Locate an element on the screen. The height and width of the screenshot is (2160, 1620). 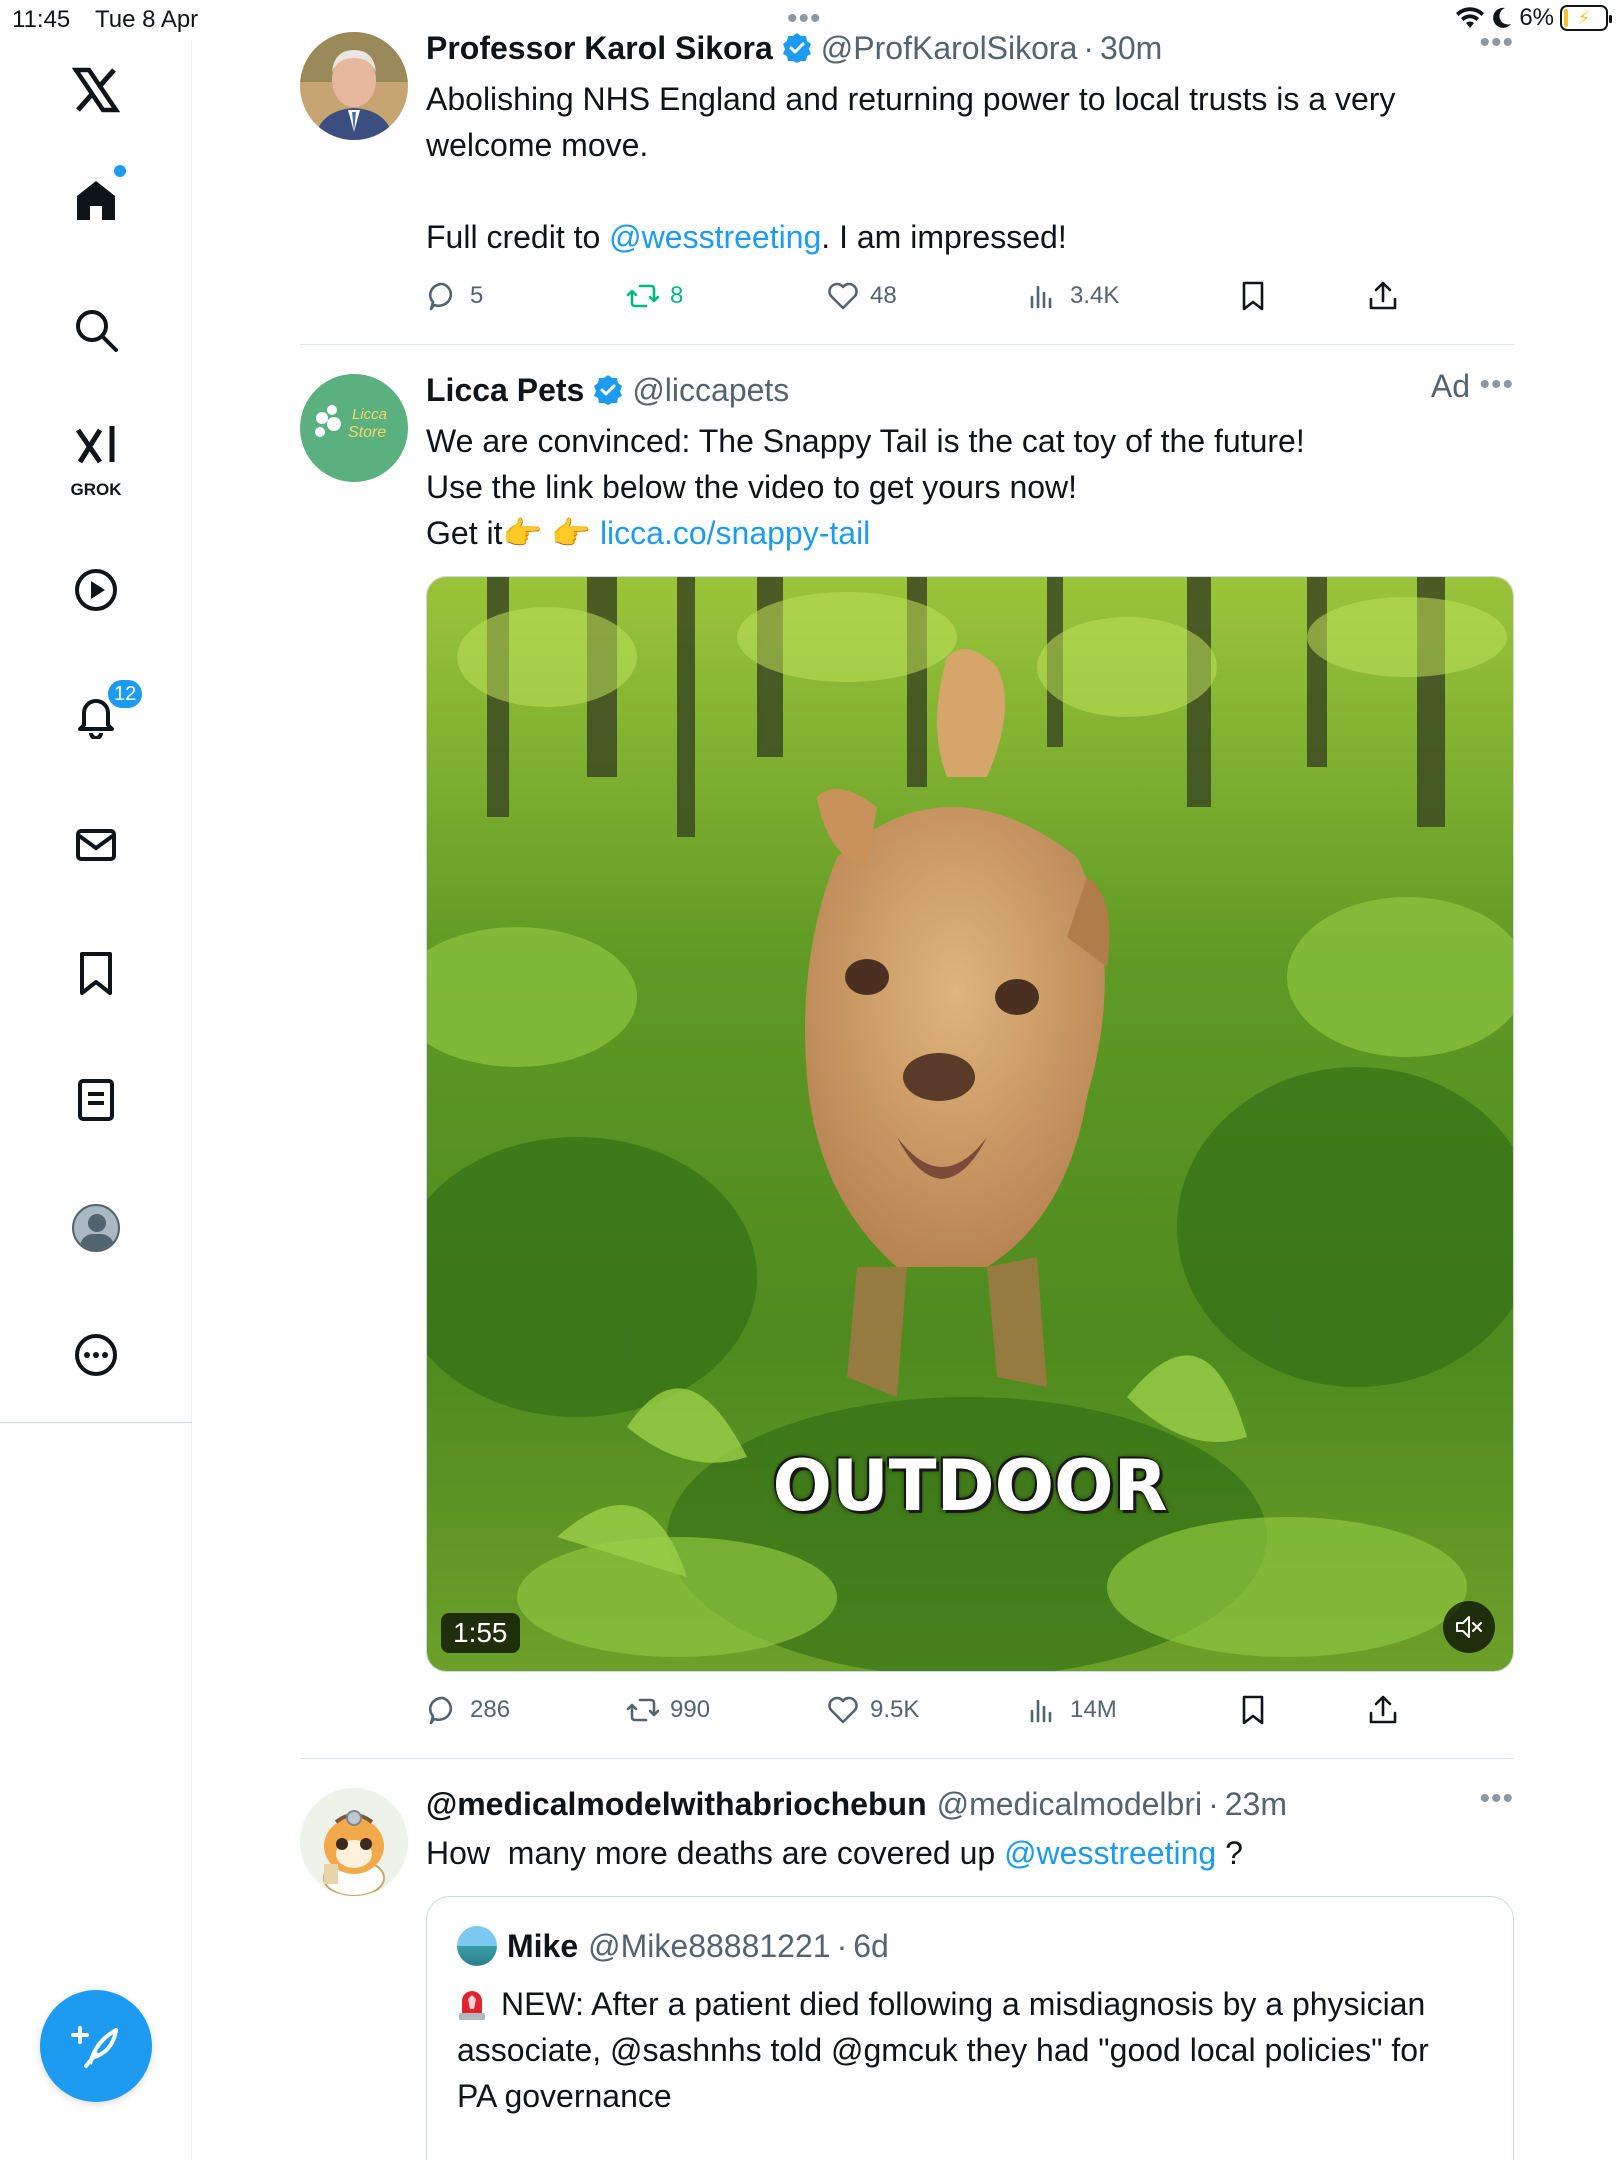
tweet-actions: 5 8 48 3.4K is located at coordinates (916, 296).